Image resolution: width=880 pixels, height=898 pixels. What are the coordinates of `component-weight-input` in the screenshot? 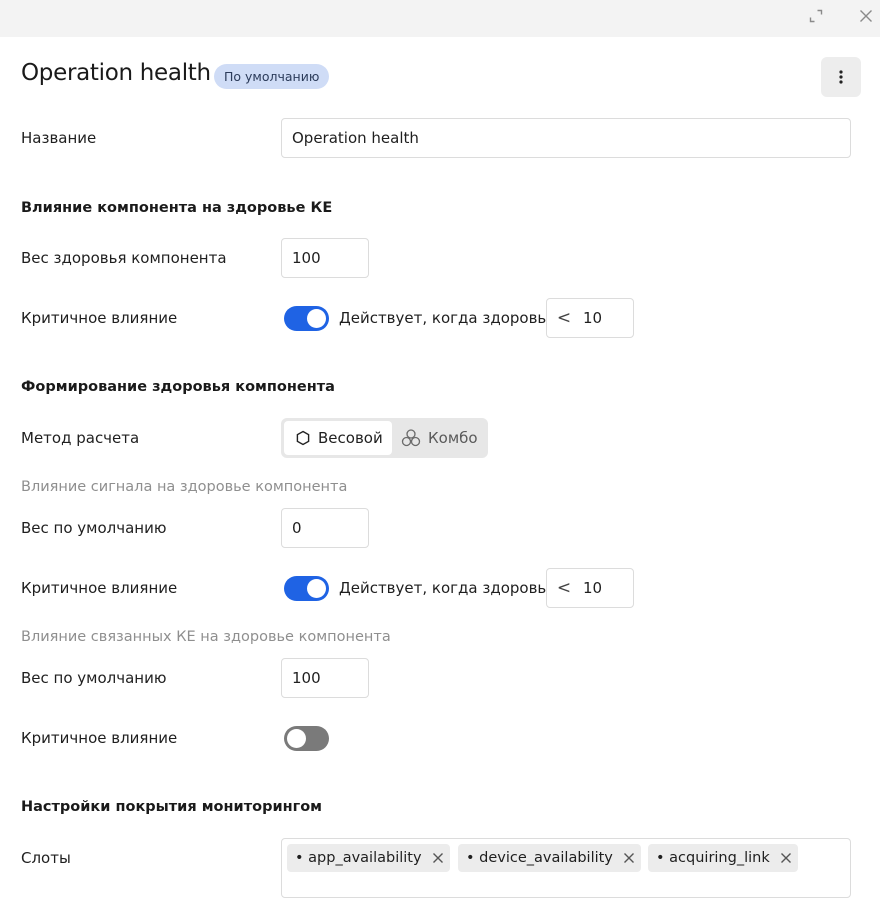 It's located at (325, 258).